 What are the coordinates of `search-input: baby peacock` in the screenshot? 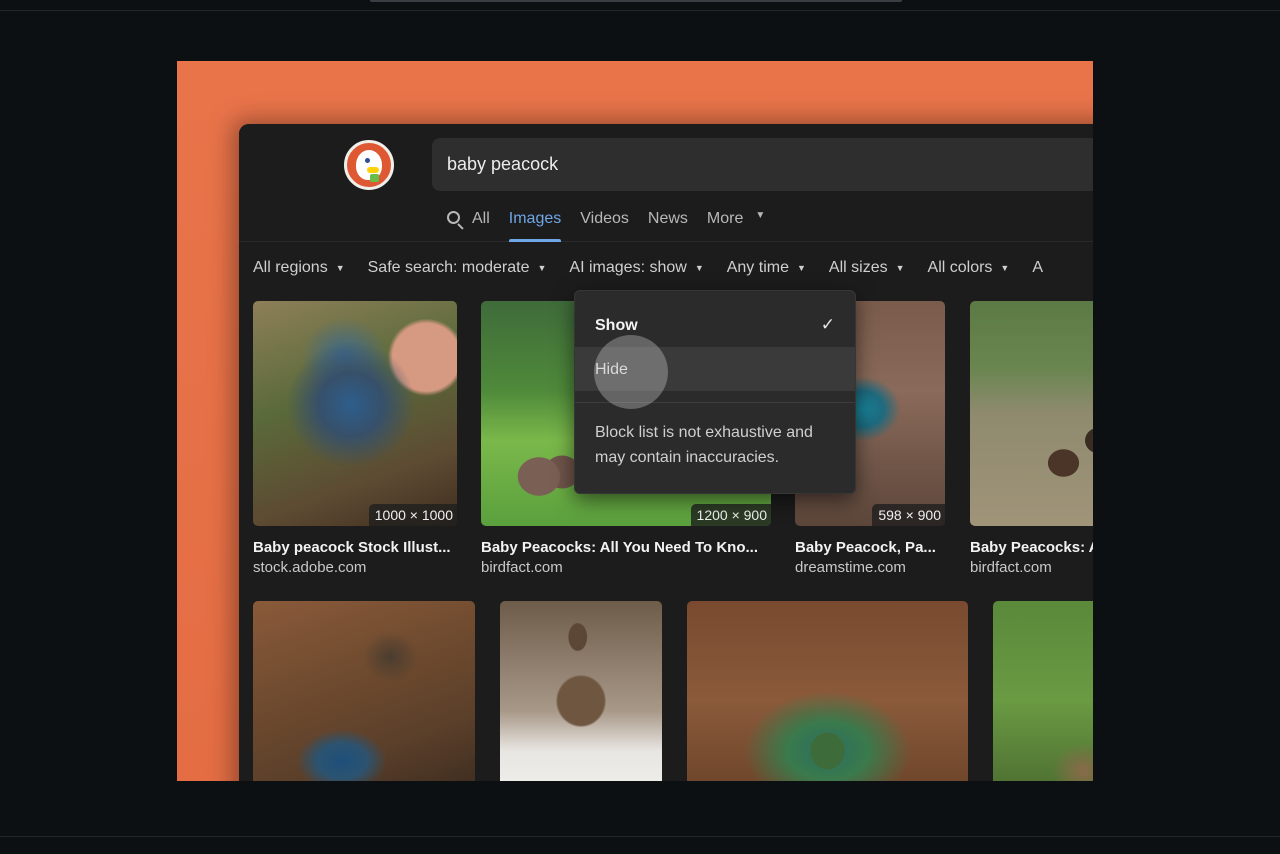 It's located at (762, 164).